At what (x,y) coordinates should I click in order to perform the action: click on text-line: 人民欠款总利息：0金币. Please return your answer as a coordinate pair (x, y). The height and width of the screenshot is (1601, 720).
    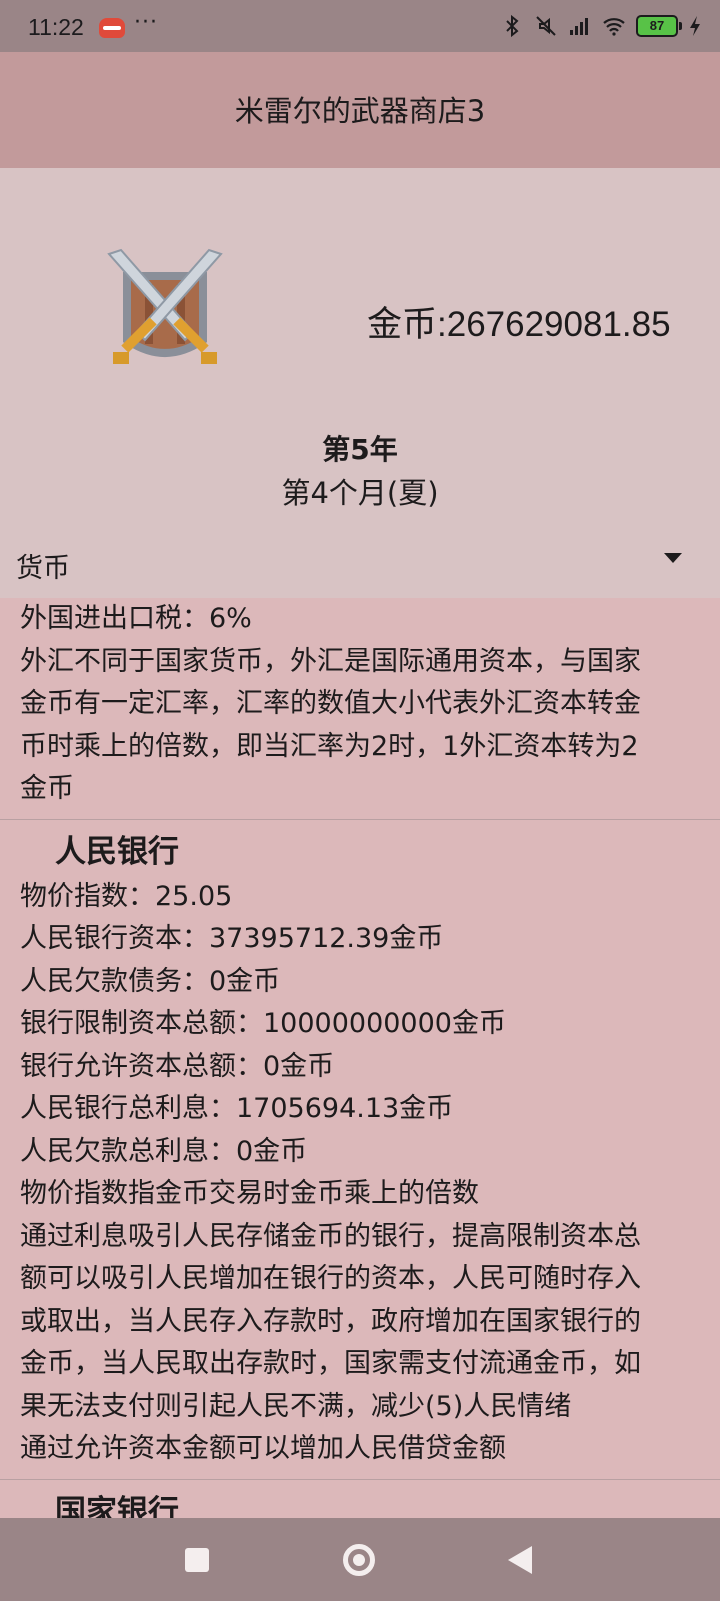
    Looking at the image, I should click on (164, 1151).